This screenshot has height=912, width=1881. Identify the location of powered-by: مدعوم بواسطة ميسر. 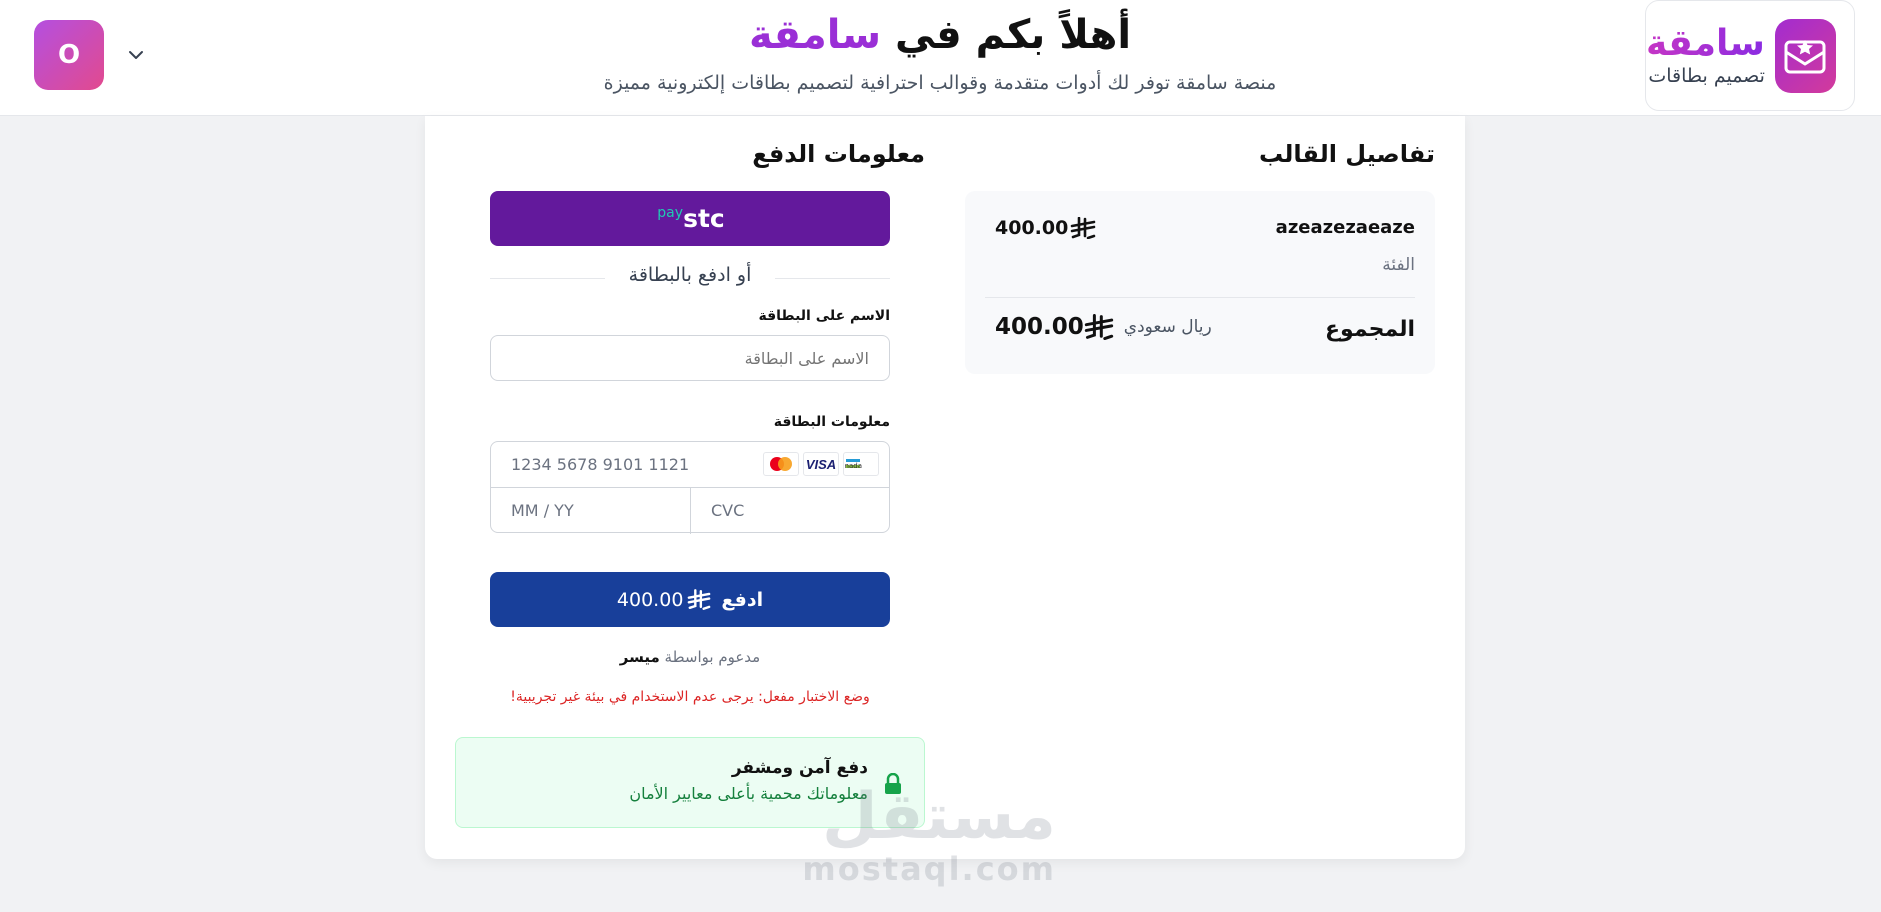
(690, 657).